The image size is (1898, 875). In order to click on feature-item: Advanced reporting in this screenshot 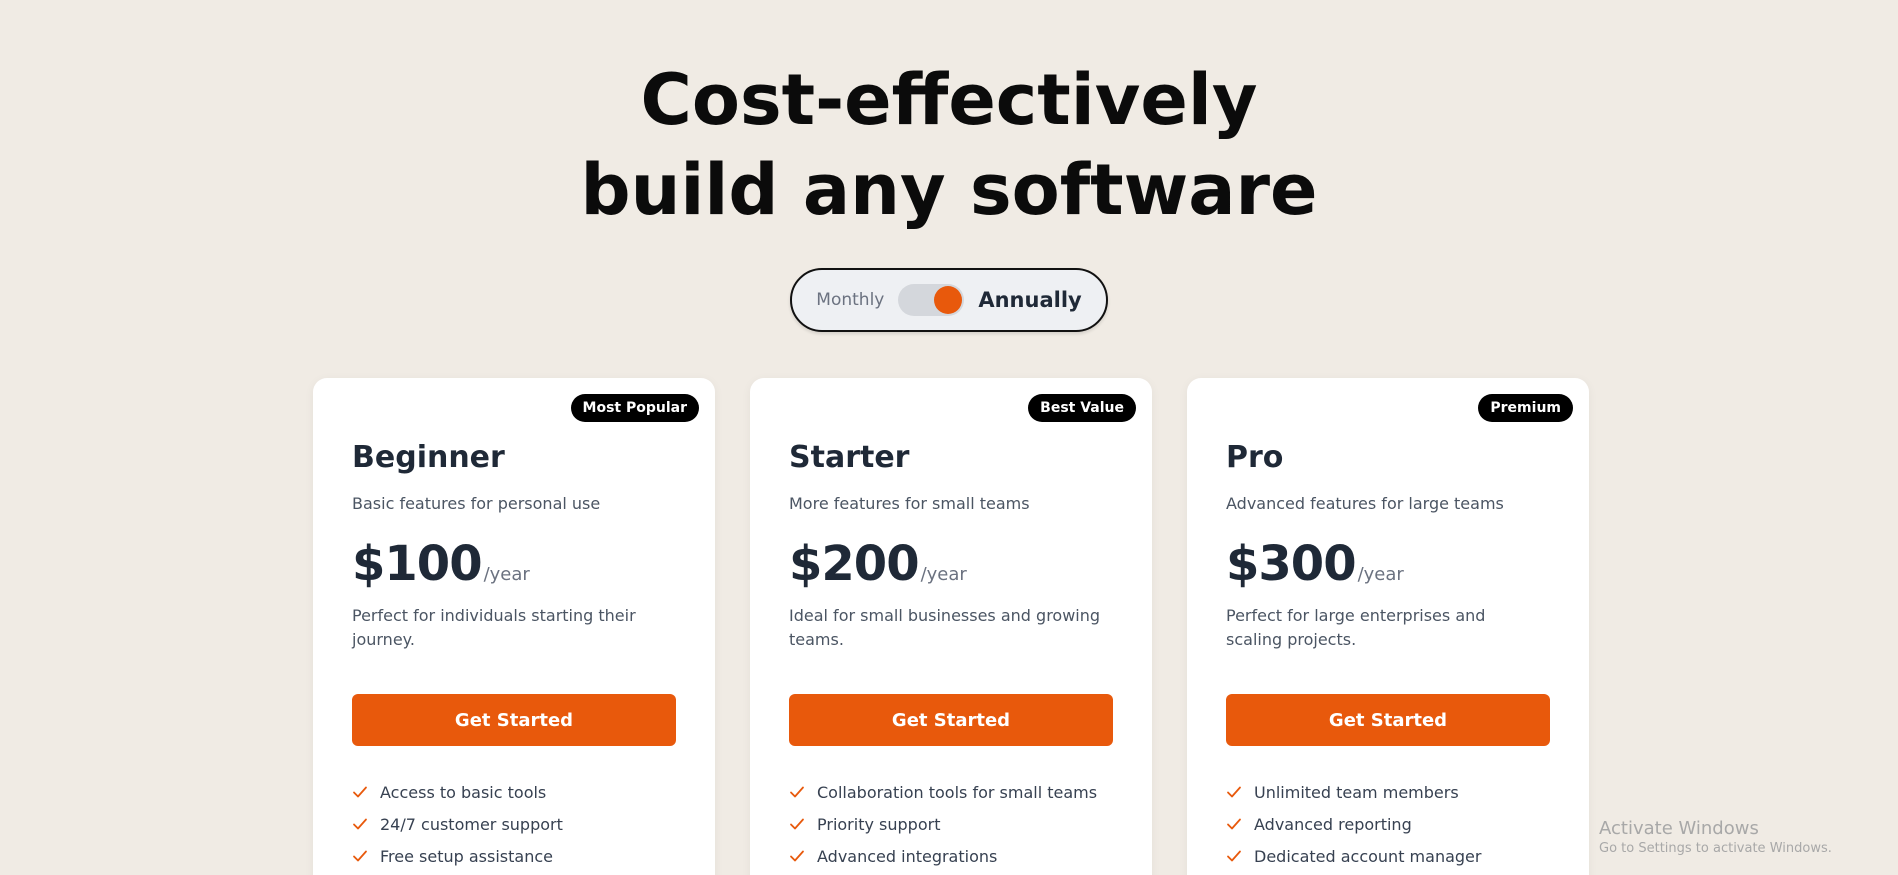, I will do `click(1353, 824)`.